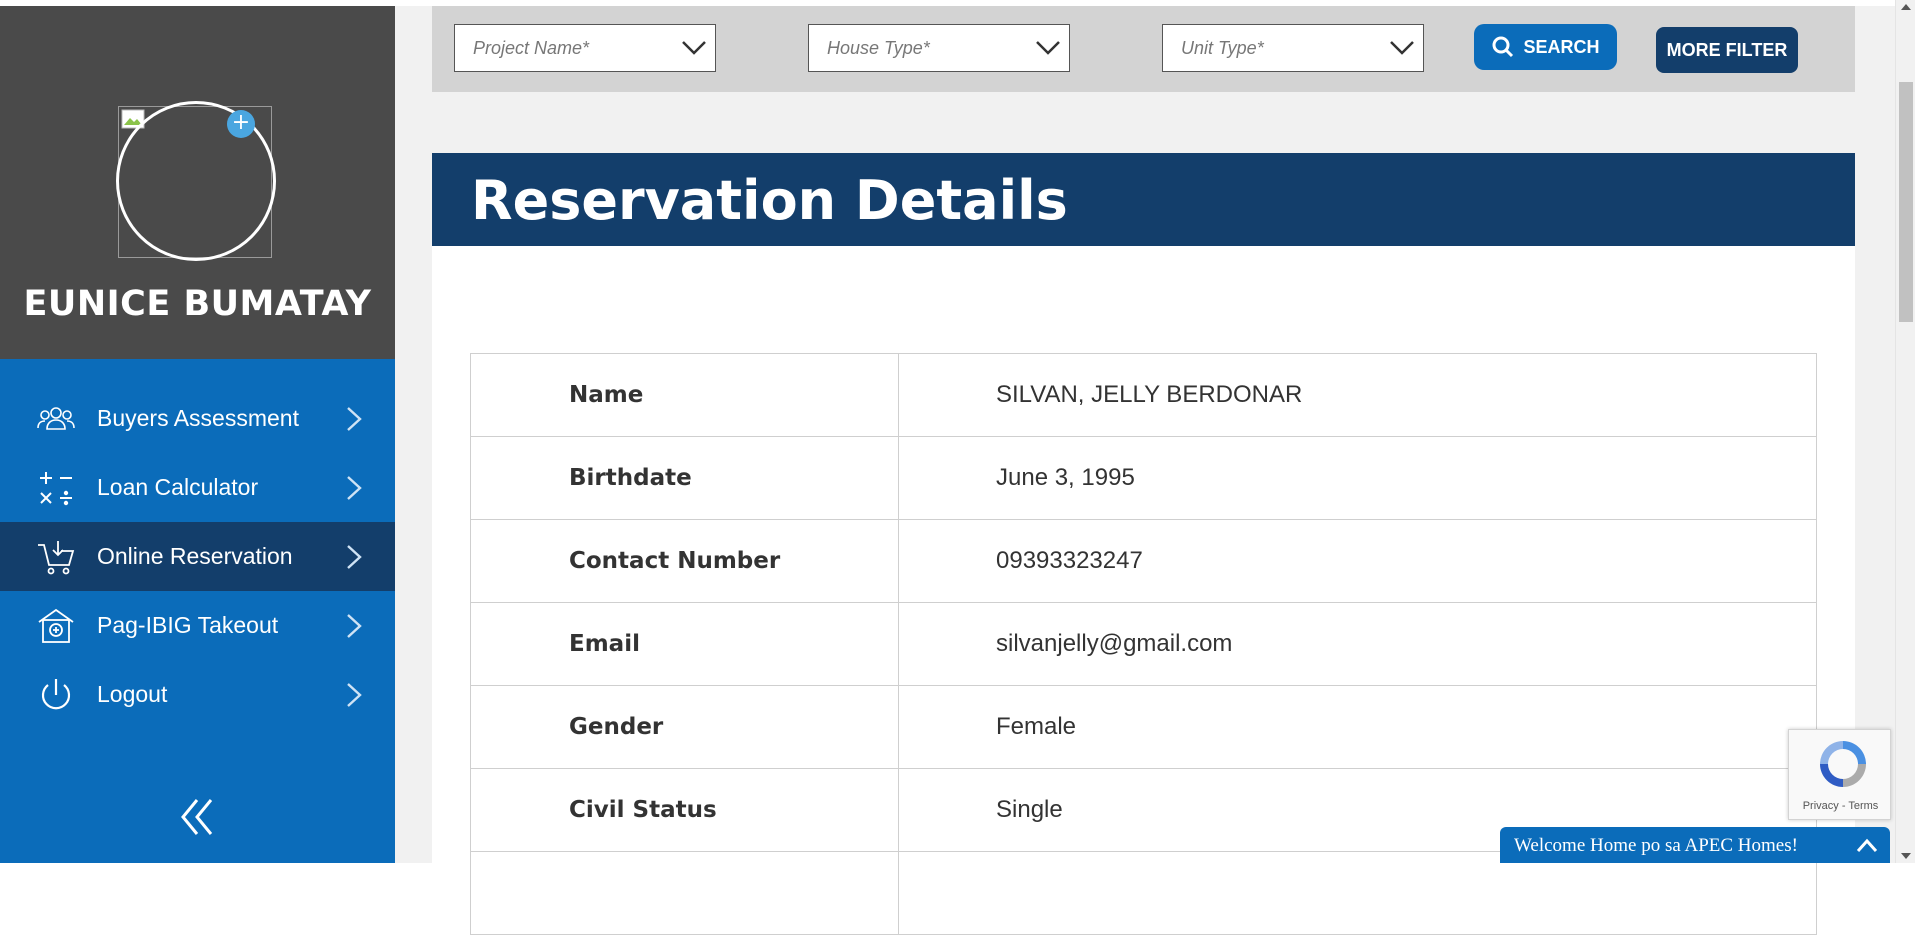 The image size is (1915, 935). I want to click on detail-value, so click(1357, 893).